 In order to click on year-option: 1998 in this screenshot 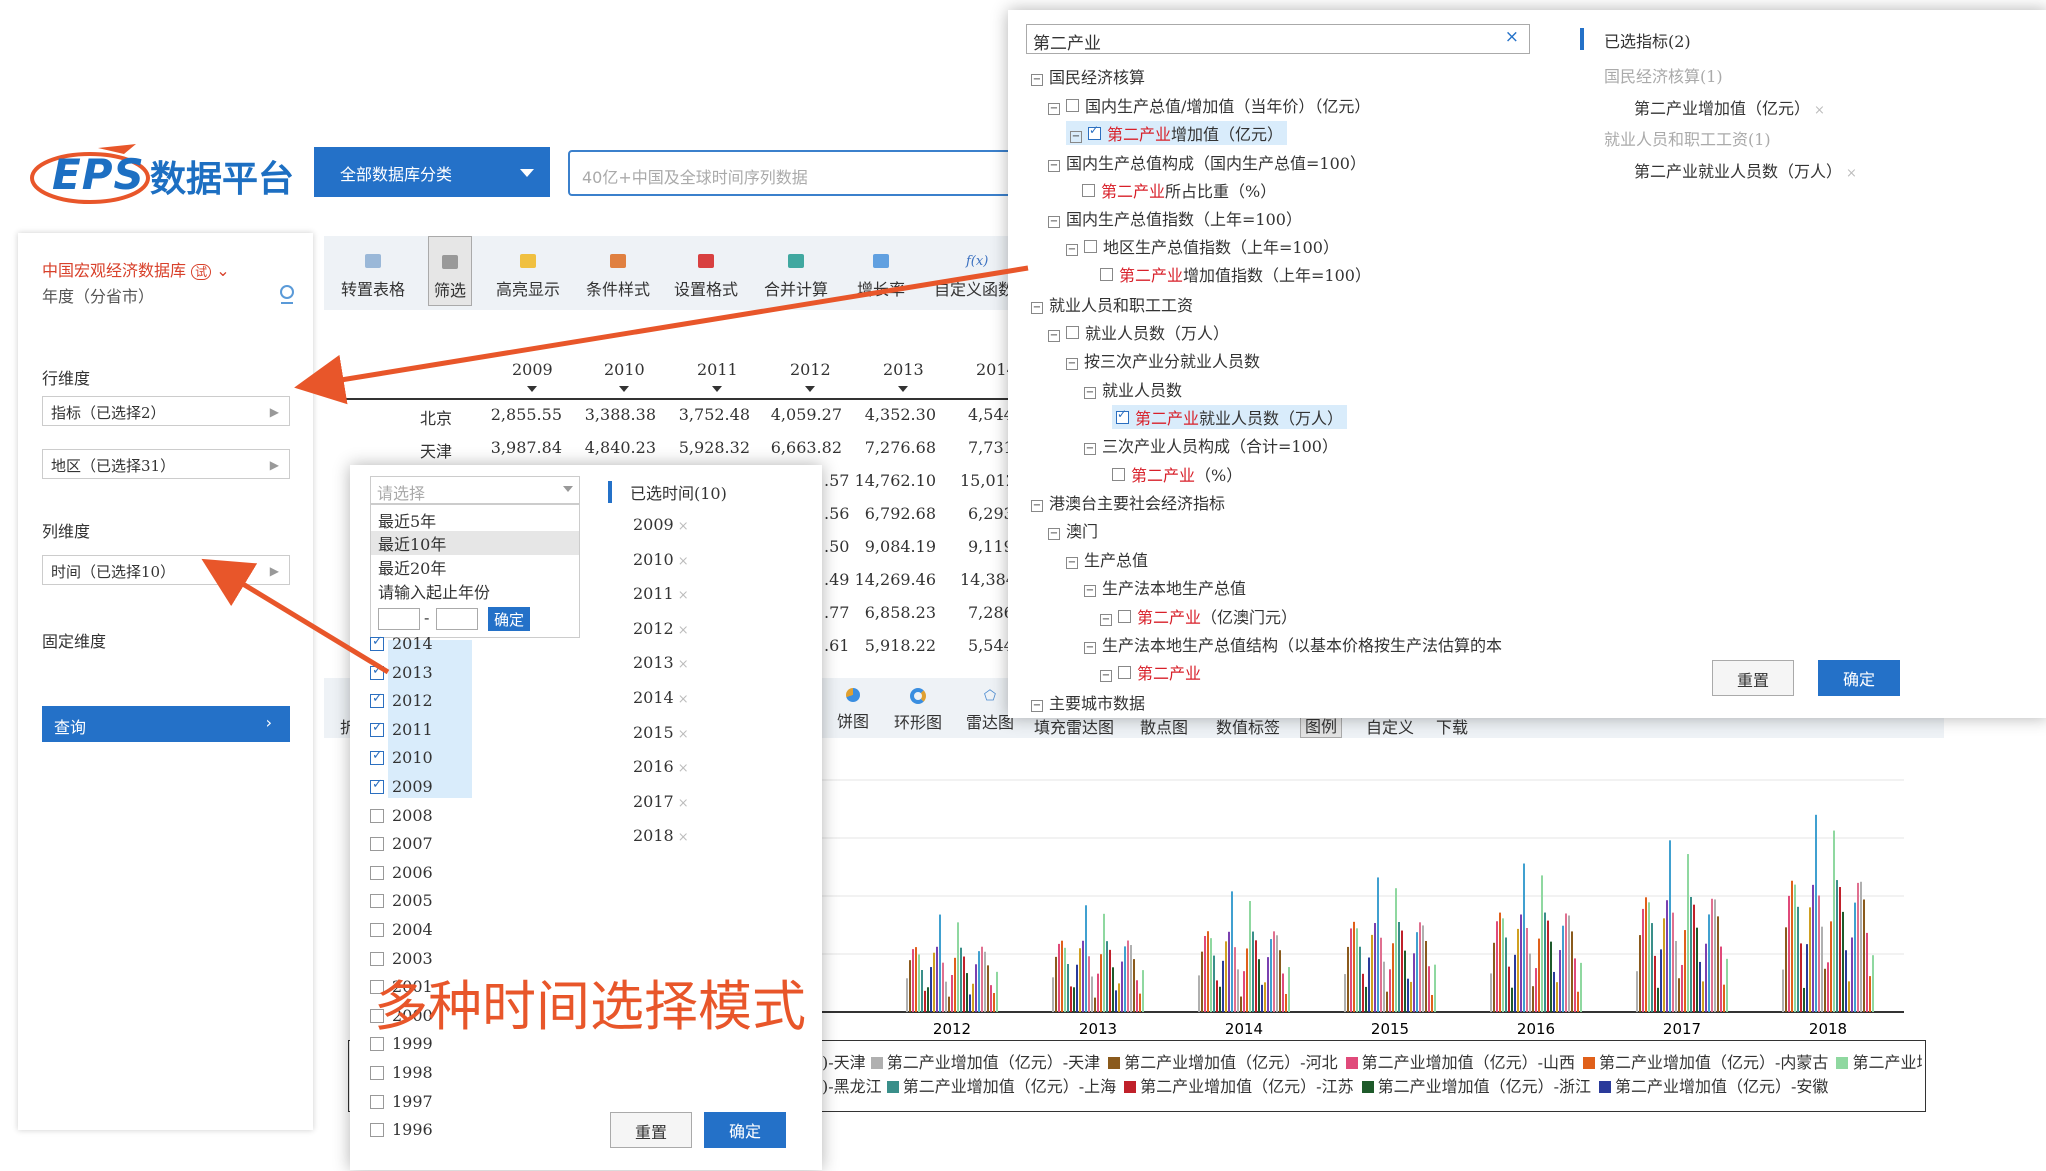, I will do `click(401, 1072)`.